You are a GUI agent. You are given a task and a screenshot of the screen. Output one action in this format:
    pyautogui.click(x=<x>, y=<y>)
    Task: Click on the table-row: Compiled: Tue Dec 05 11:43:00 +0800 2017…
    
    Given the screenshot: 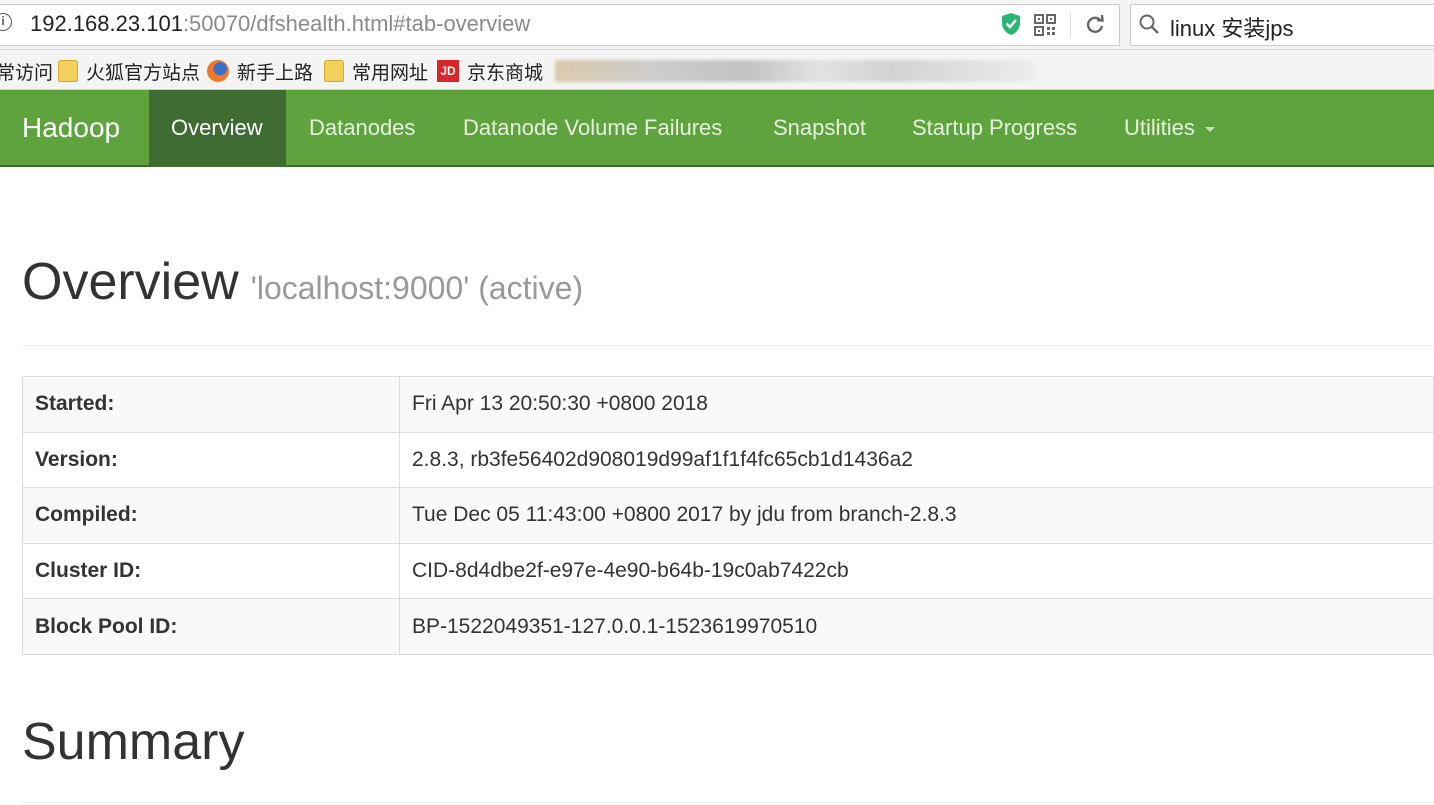 What is the action you would take?
    pyautogui.click(x=728, y=515)
    